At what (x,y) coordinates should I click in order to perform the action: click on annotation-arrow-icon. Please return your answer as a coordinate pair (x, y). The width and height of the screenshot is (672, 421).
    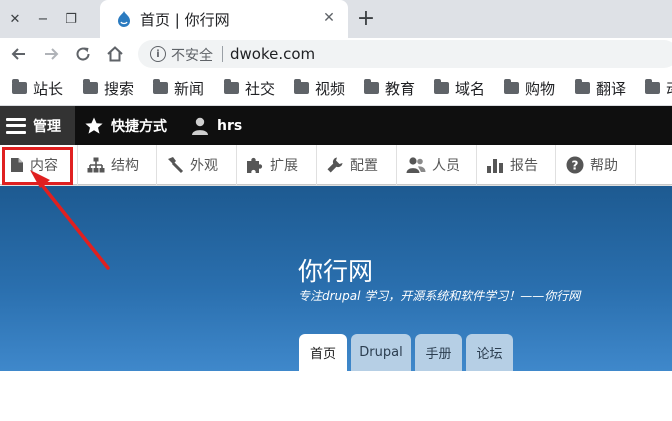
    Looking at the image, I should click on (70, 220).